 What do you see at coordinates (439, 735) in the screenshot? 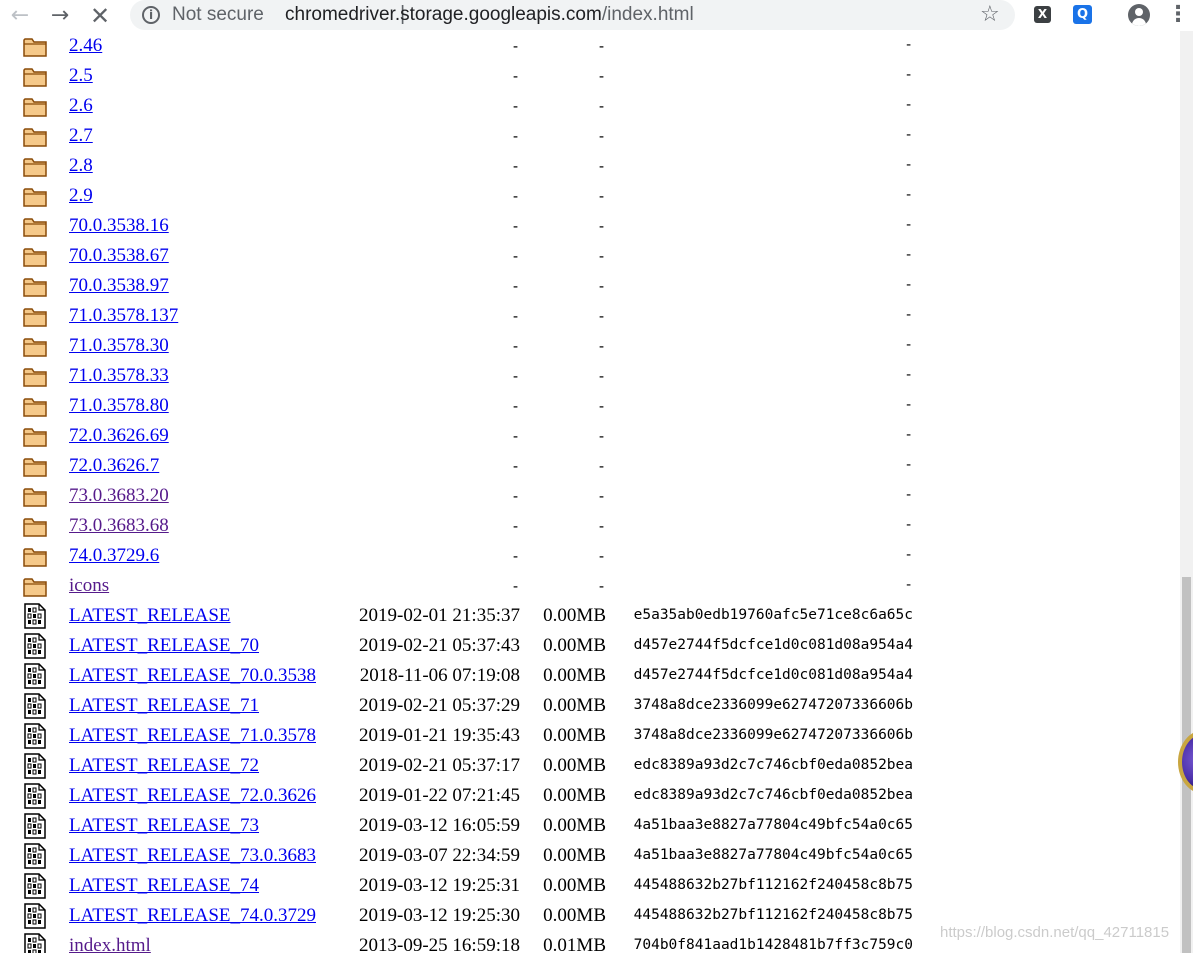
I see `modified-date: 2019-01-21 19:35:43` at bounding box center [439, 735].